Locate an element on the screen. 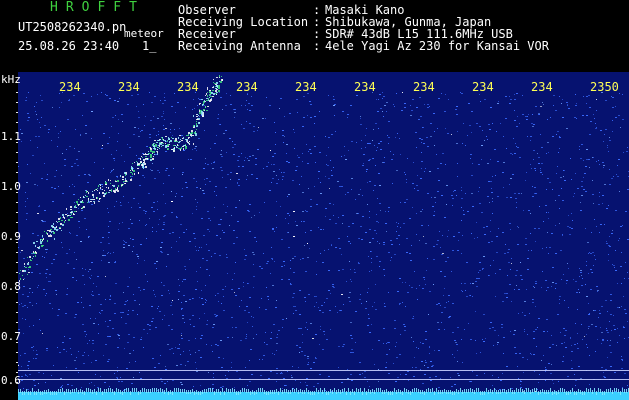  app-logo: HROFFT is located at coordinates (97, 7).